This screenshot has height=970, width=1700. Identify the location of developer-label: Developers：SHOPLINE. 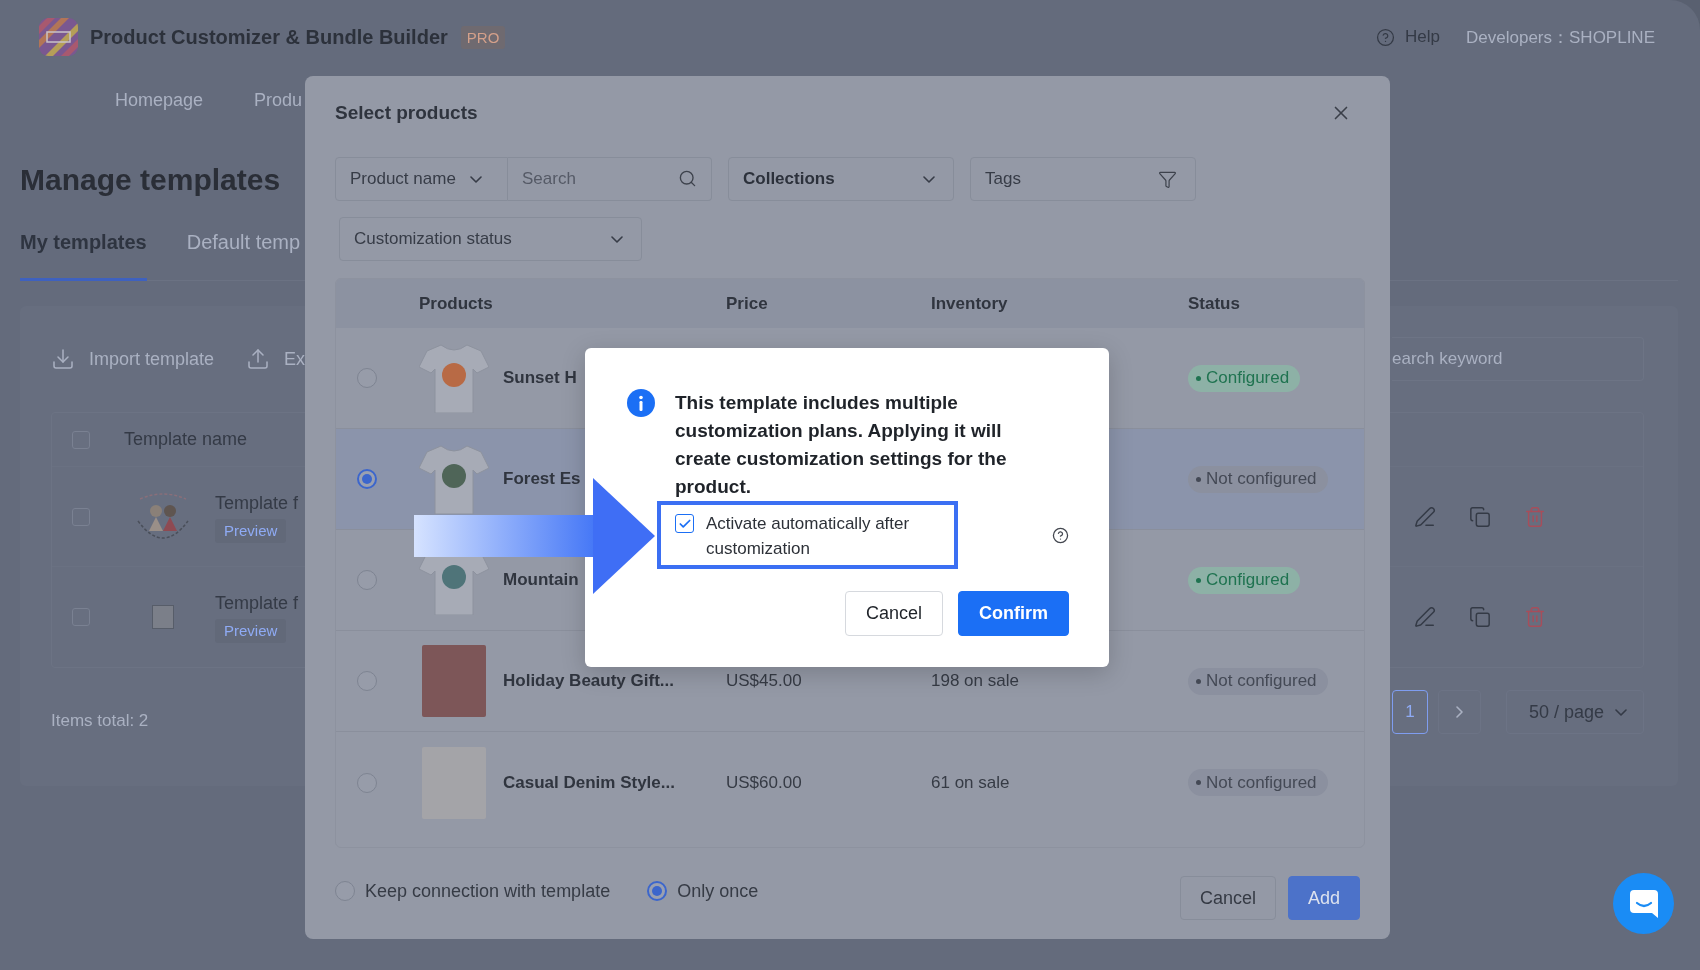
(1560, 37).